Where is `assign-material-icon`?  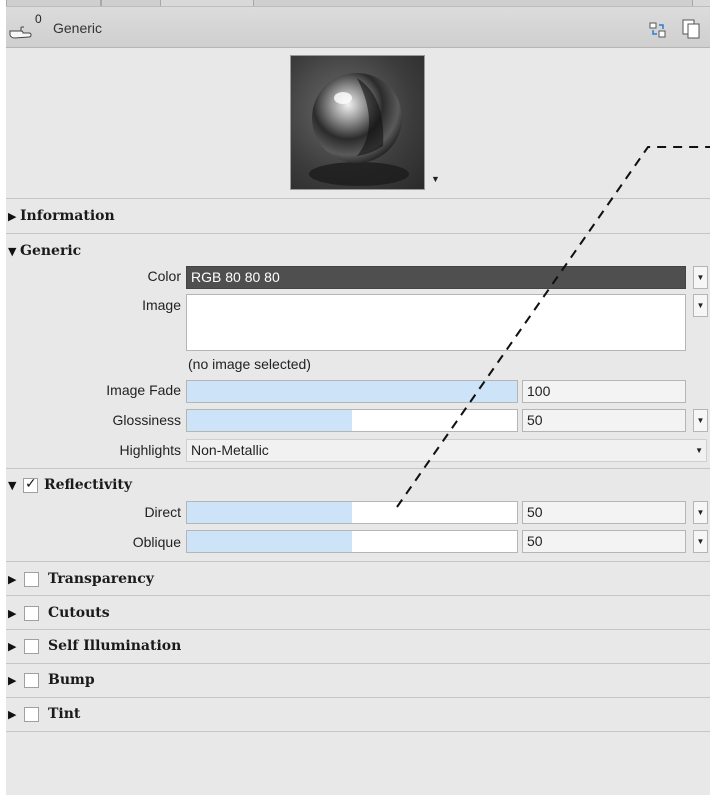 assign-material-icon is located at coordinates (658, 30).